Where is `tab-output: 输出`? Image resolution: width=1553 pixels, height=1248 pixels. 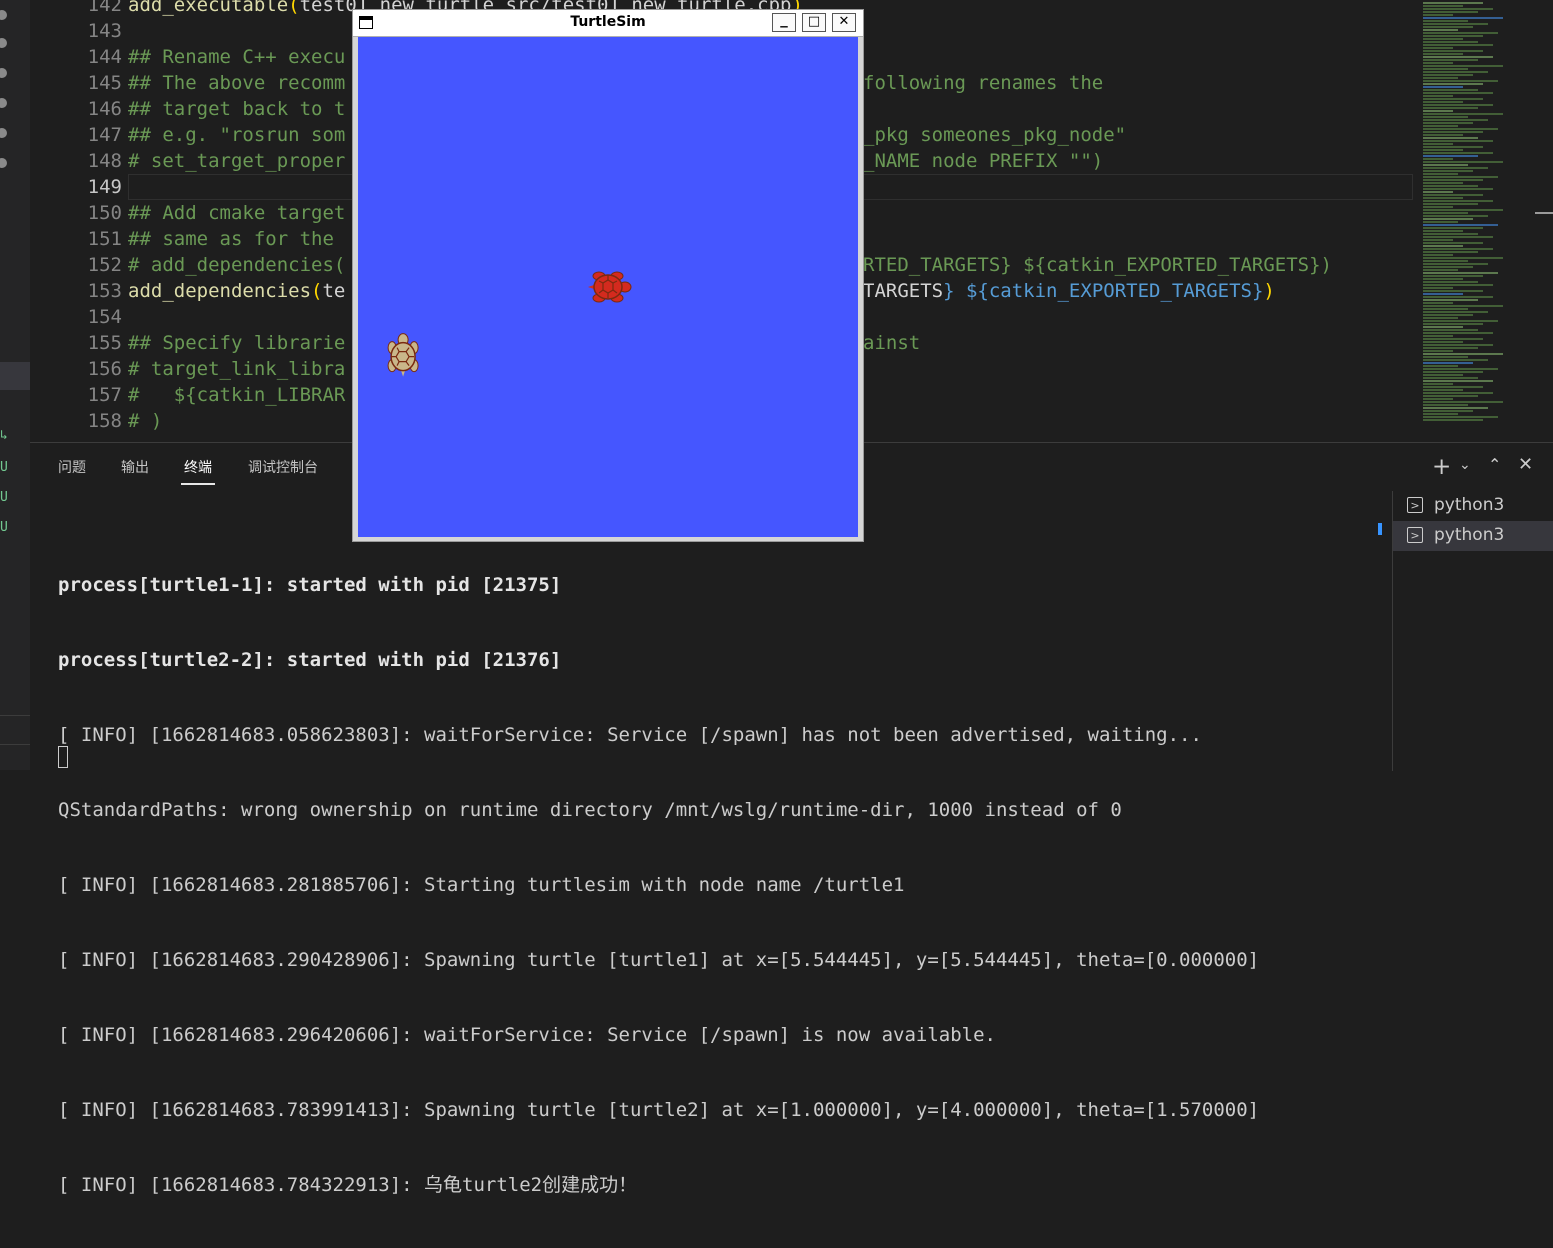
tab-output: 输出 is located at coordinates (135, 467).